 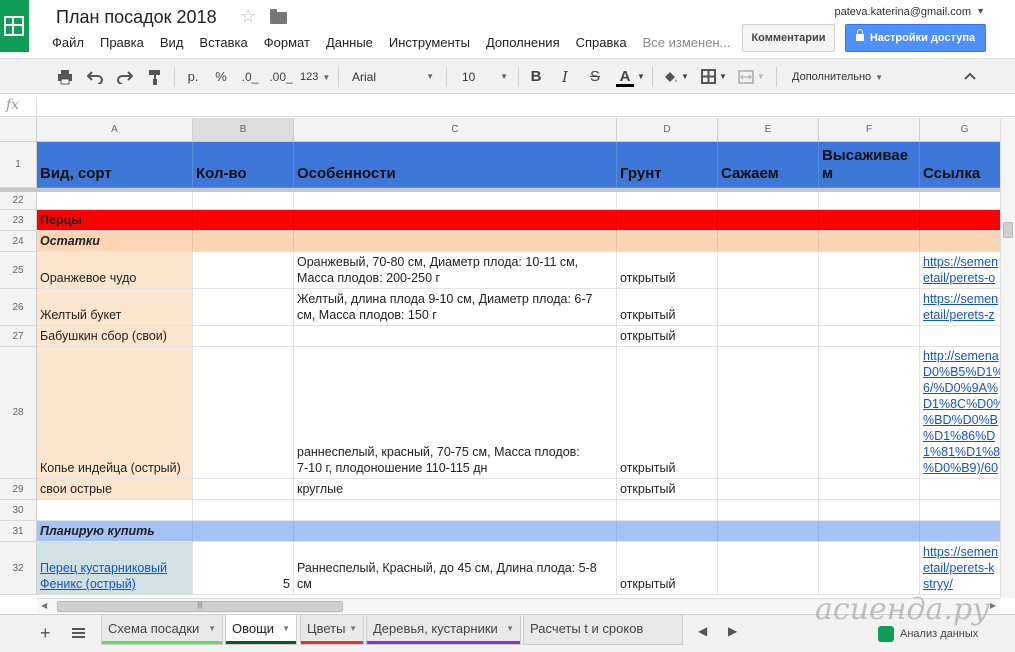 What do you see at coordinates (970, 77) in the screenshot?
I see `collapse-icon` at bounding box center [970, 77].